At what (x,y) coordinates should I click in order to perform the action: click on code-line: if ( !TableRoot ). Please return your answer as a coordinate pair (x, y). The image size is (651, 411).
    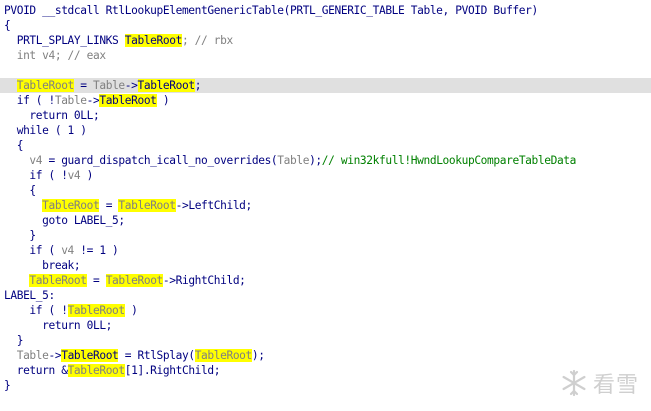
    Looking at the image, I should click on (325, 310).